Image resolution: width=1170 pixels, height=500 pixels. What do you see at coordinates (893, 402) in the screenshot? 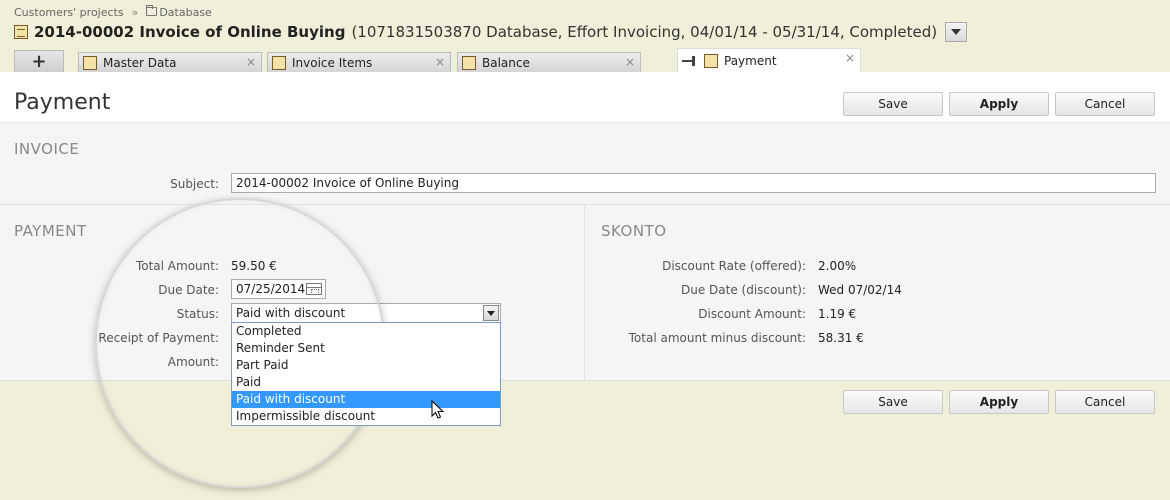
I see `save-button-bottom: Save` at bounding box center [893, 402].